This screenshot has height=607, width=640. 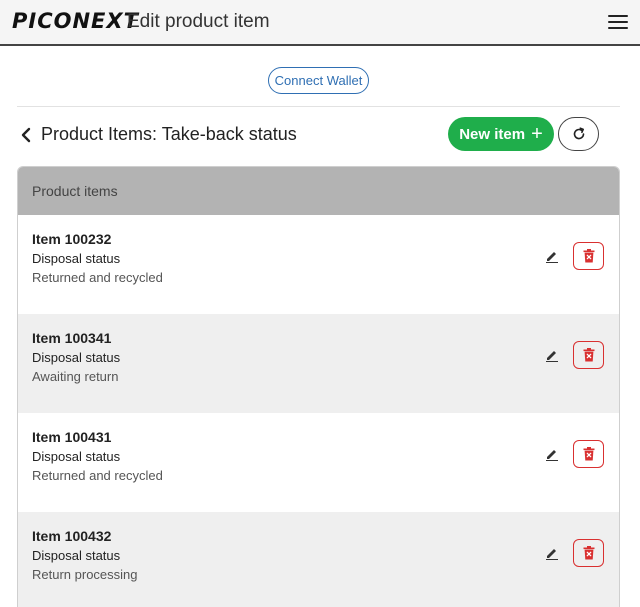 I want to click on piconext-logo: PICONEXT, so click(x=75, y=21).